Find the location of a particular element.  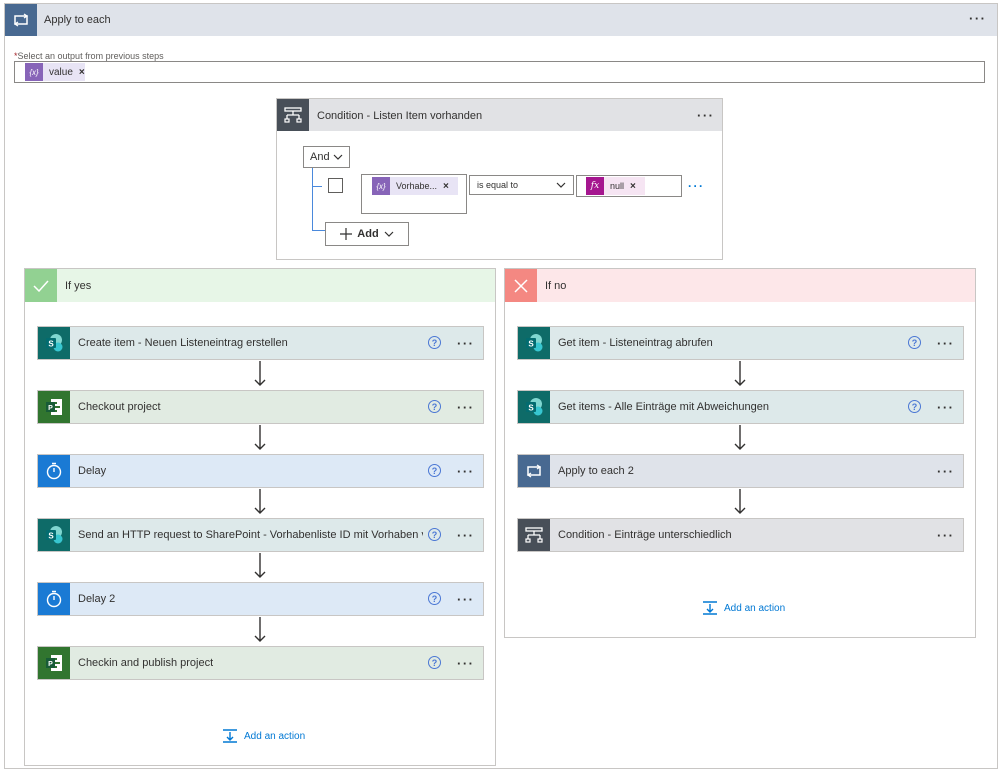

expression-icon: {x} is located at coordinates (381, 186).